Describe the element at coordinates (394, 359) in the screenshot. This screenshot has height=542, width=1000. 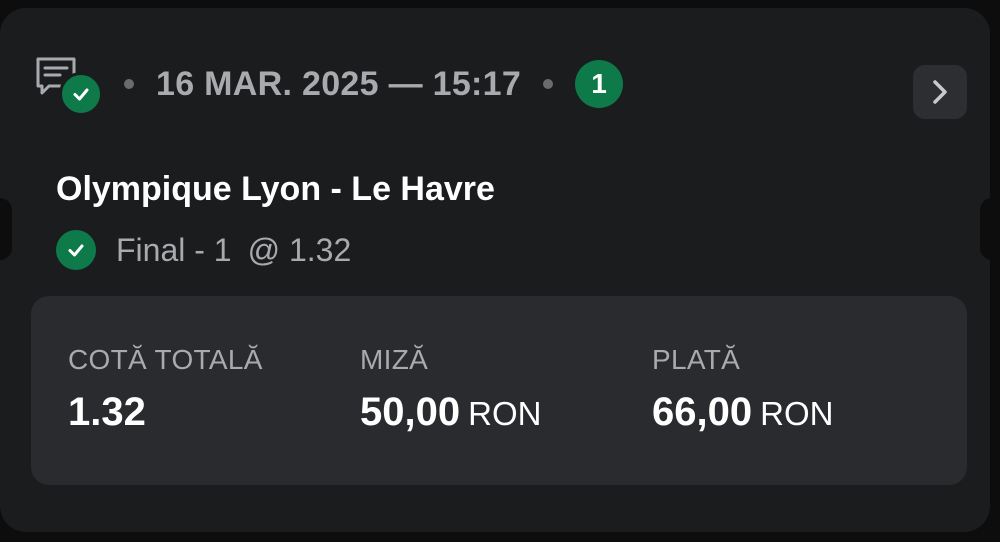
I see `stake-label: MIZĂ` at that location.